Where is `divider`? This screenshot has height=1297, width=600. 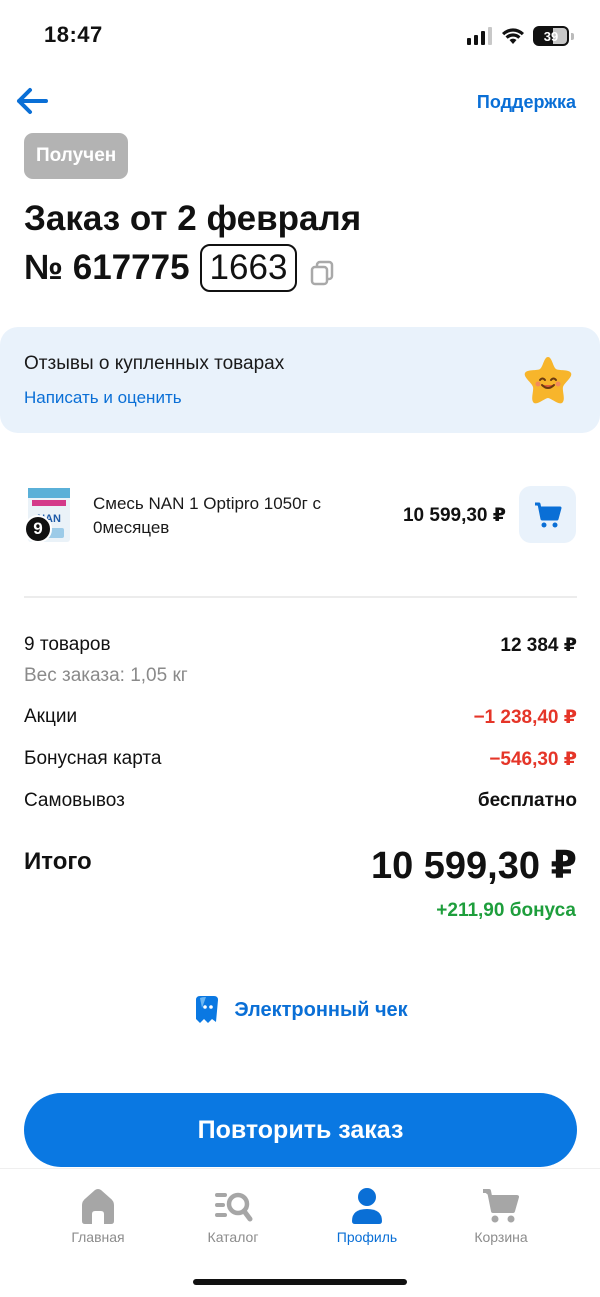 divider is located at coordinates (300, 597).